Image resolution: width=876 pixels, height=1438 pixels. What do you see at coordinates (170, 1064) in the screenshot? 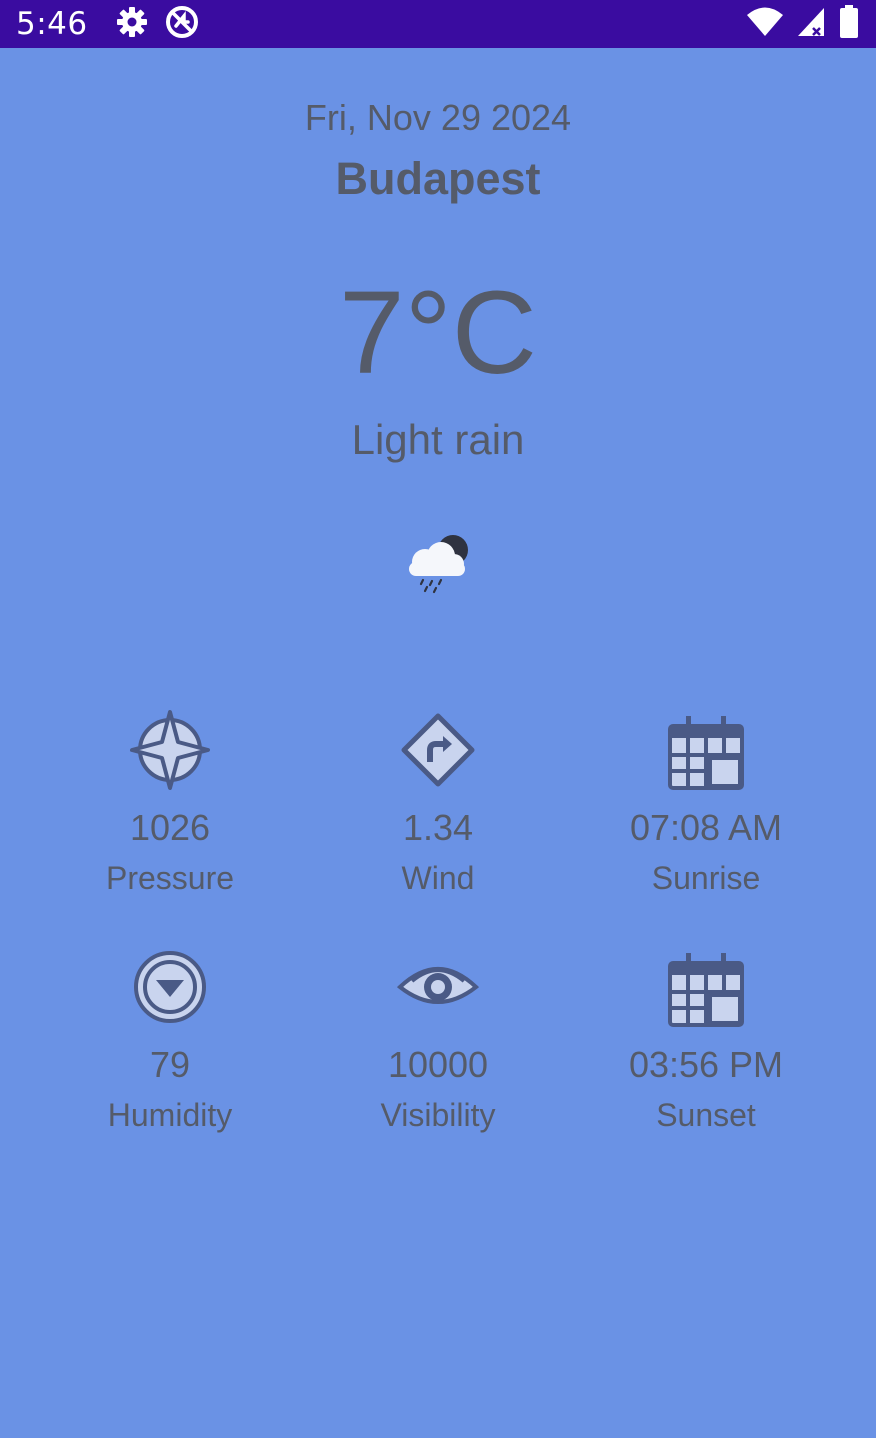
I see `humidity-value: 79` at bounding box center [170, 1064].